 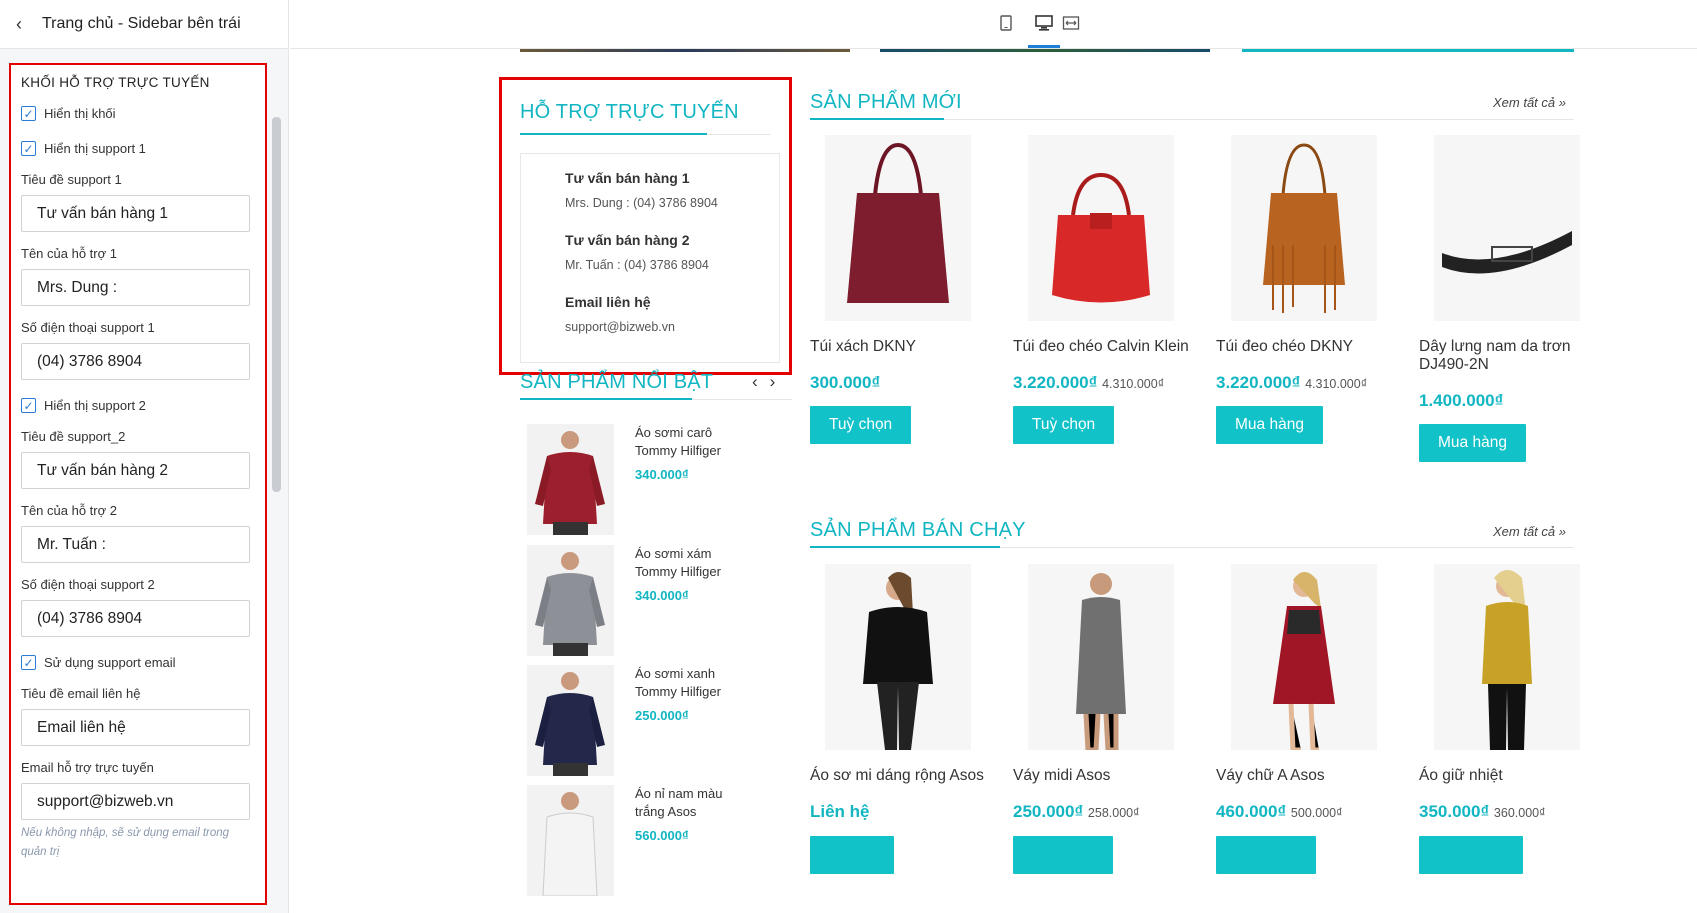 What do you see at coordinates (1461, 400) in the screenshot?
I see `product-price: 1.400.000₫` at bounding box center [1461, 400].